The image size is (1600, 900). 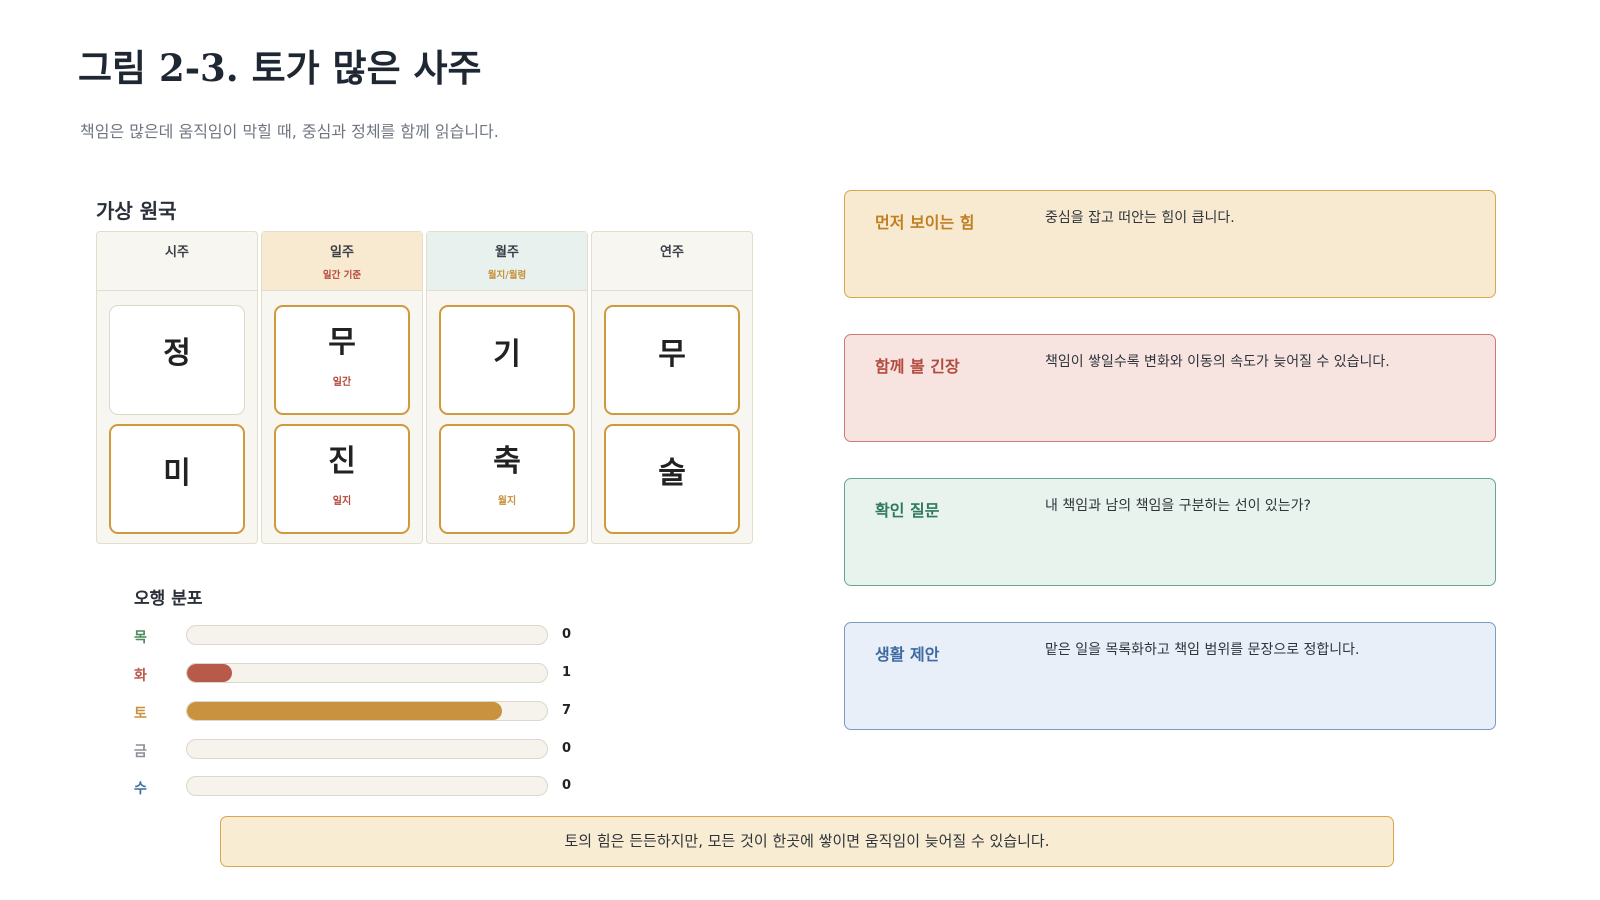 What do you see at coordinates (1217, 362) in the screenshot?
I see `card-text: 책임이 쌓일수록 변화와 이동의 속도가 늦어질 수 있습니다.` at bounding box center [1217, 362].